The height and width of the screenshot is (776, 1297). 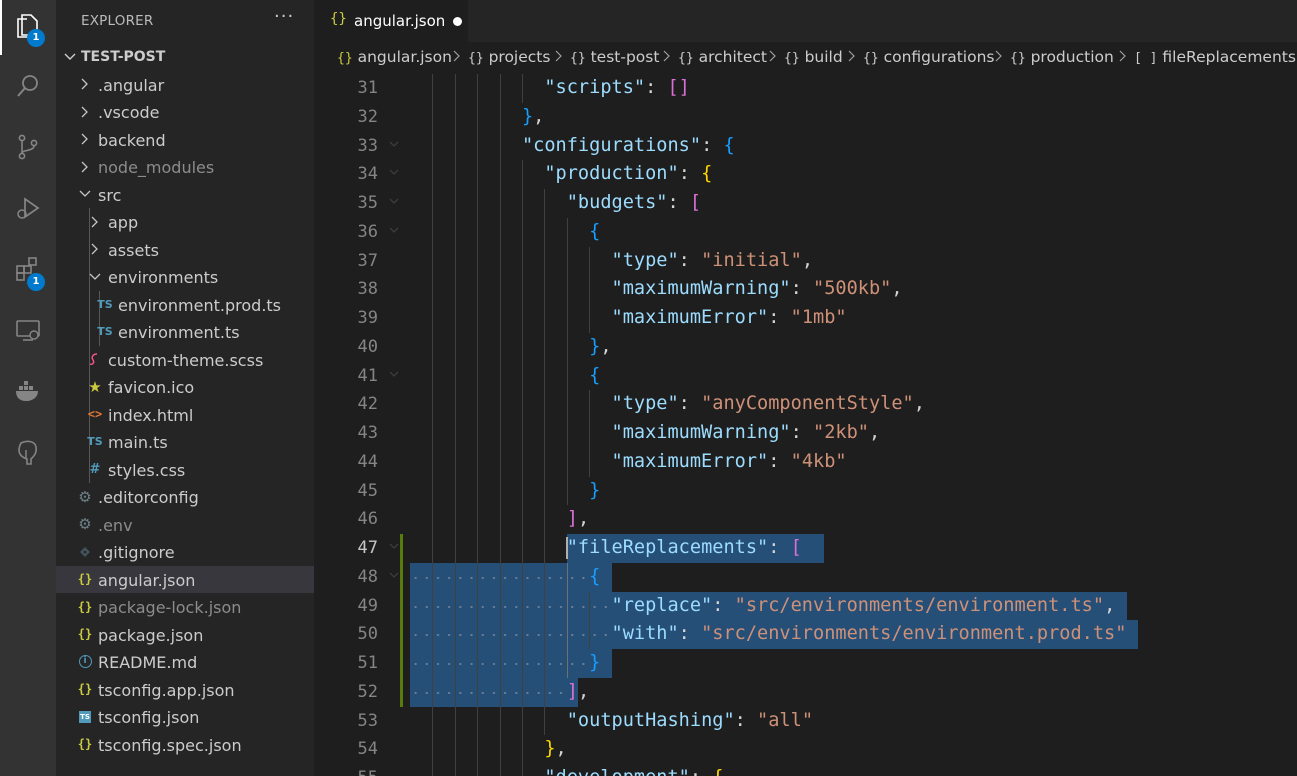 I want to click on activity-docker-button, so click(x=28, y=393).